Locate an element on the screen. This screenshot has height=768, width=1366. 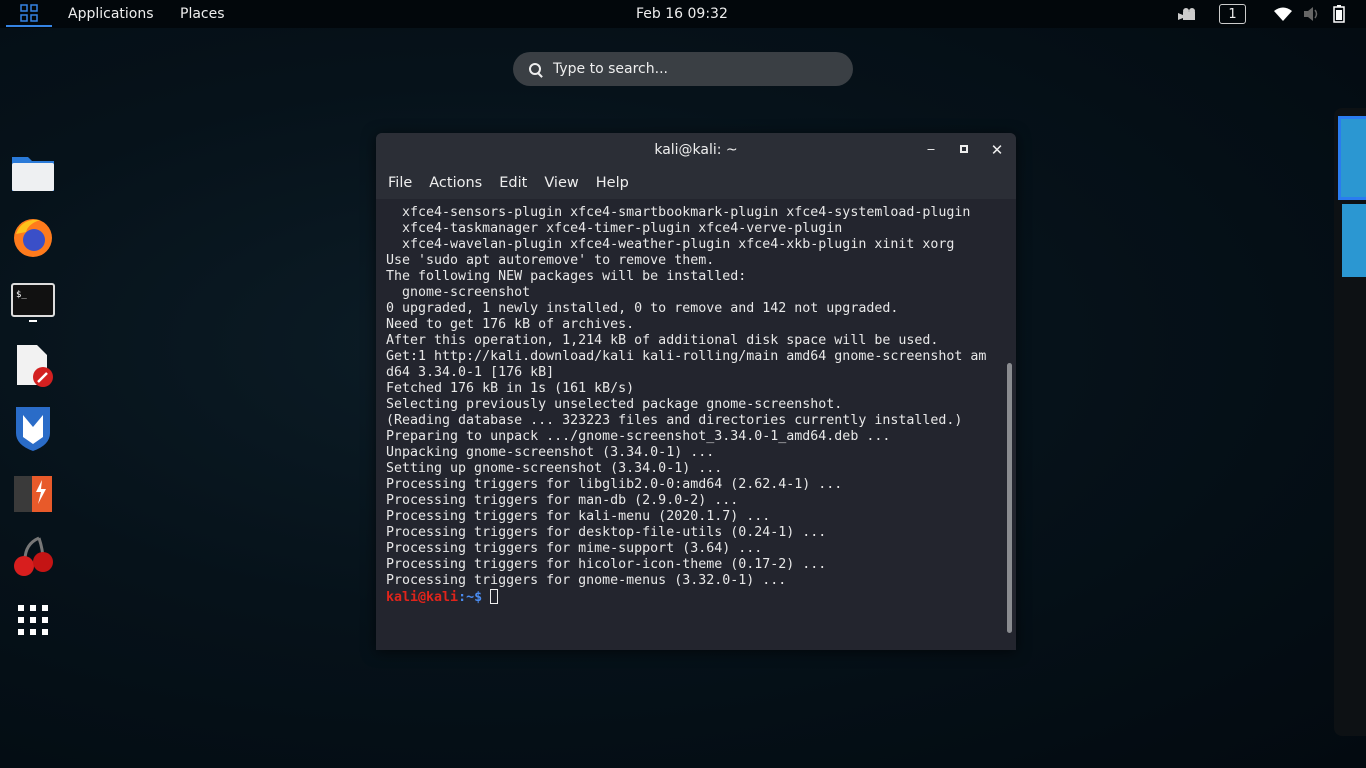
burpsuite-icon is located at coordinates (33, 493).